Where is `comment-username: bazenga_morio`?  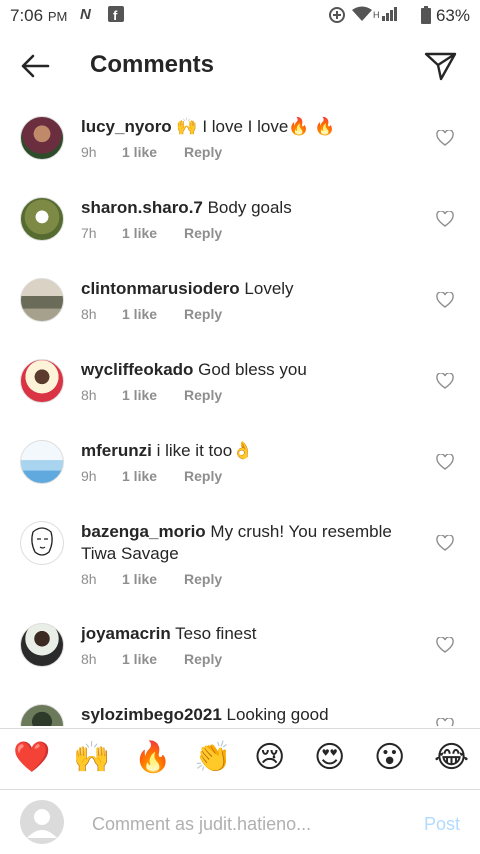 comment-username: bazenga_morio is located at coordinates (143, 531).